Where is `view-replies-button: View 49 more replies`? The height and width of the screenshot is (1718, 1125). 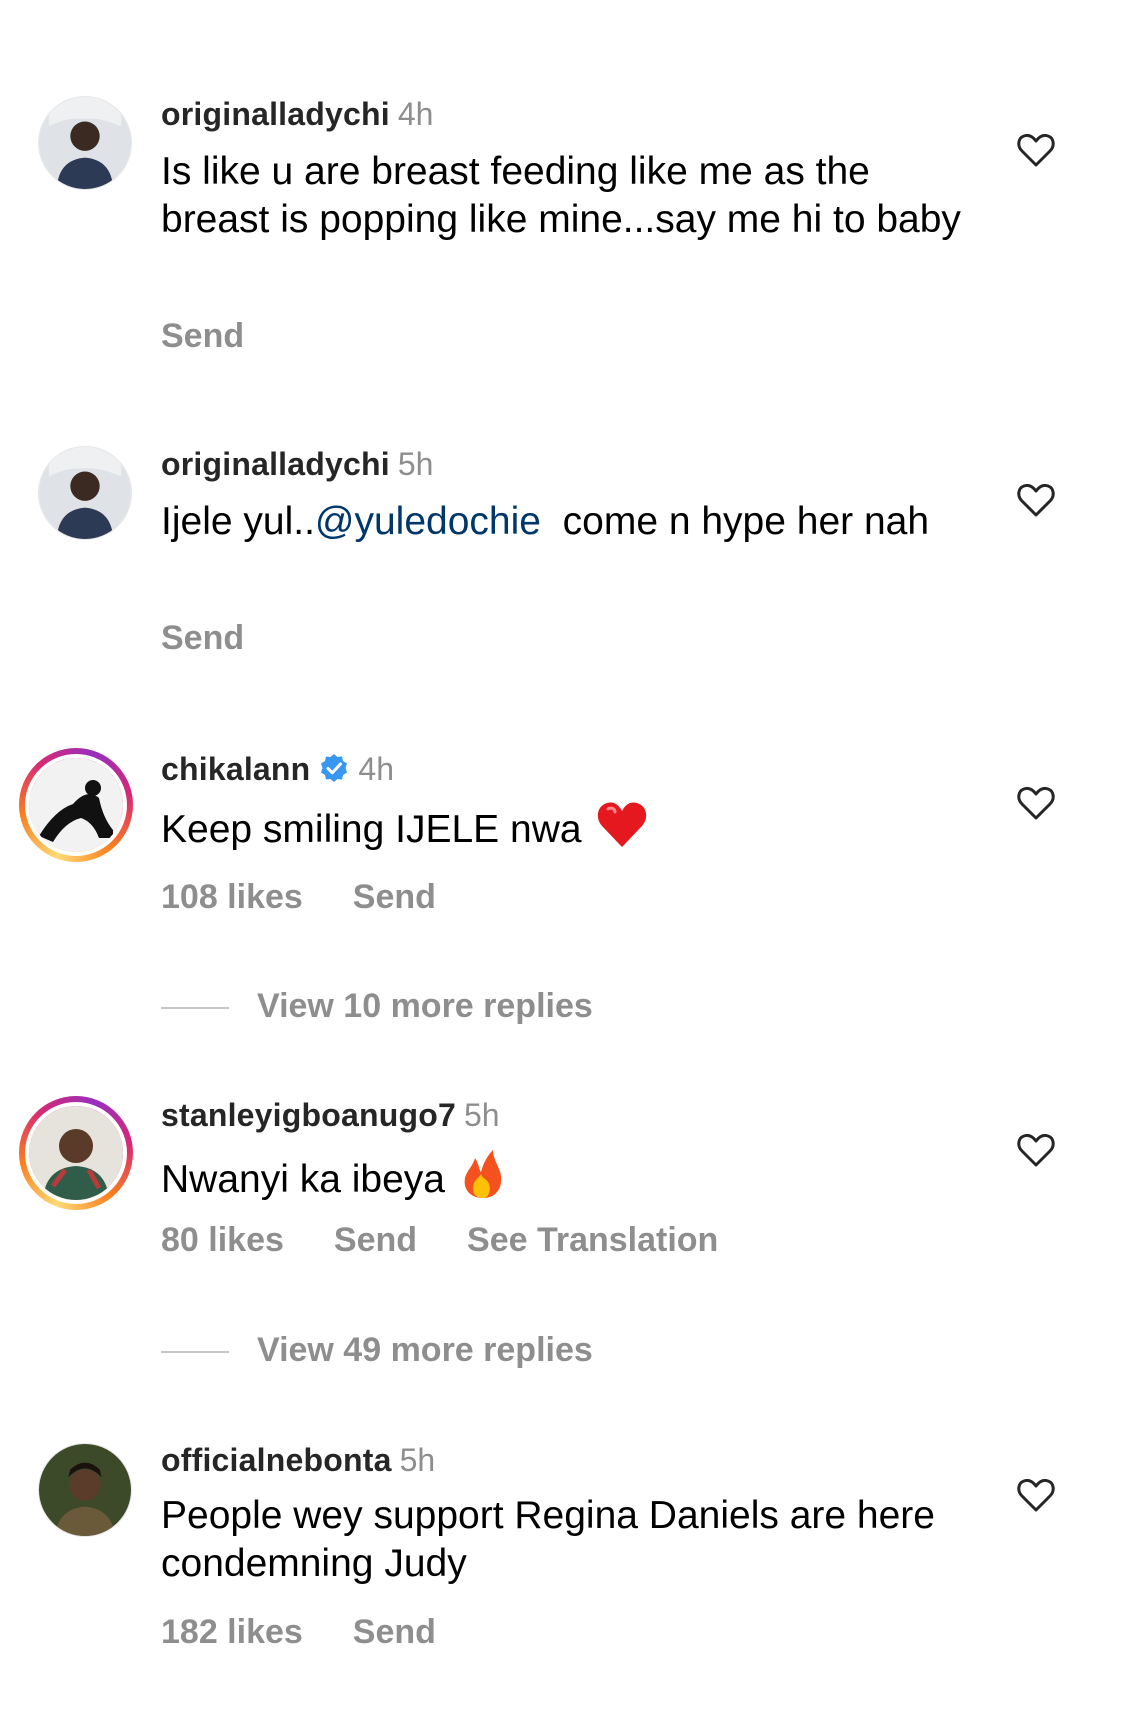
view-replies-button: View 49 more replies is located at coordinates (377, 1350).